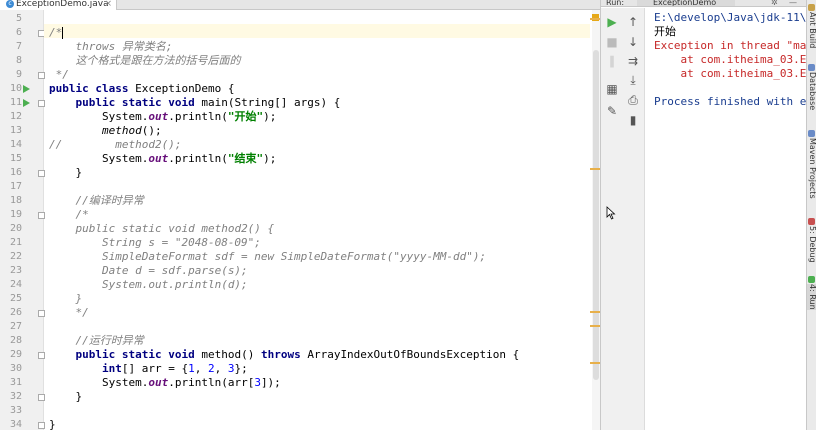 This screenshot has width=816, height=430. What do you see at coordinates (612, 22) in the screenshot?
I see `rerun-icon: ▶` at bounding box center [612, 22].